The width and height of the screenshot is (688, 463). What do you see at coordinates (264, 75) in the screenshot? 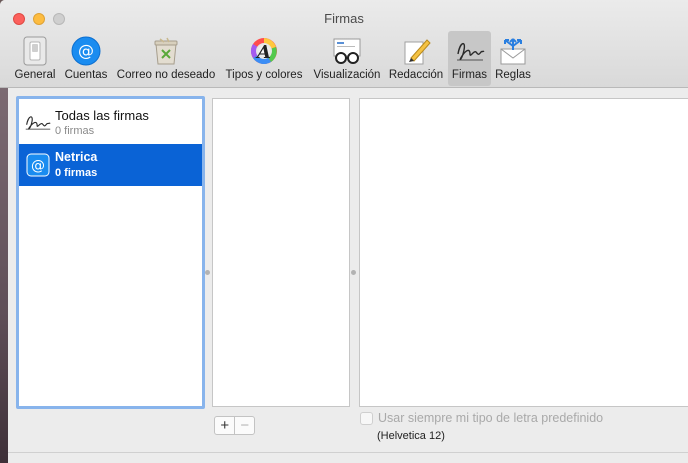
I see `toolbar-label: Tipos y colores` at bounding box center [264, 75].